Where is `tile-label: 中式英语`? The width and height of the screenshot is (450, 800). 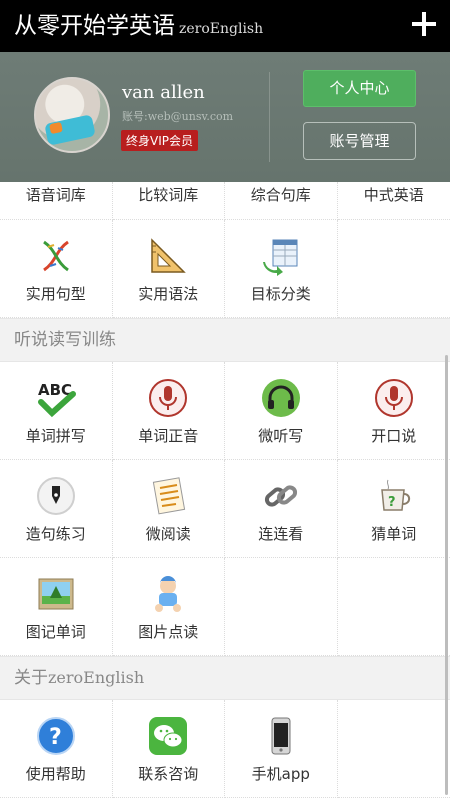
tile-label: 中式英语 is located at coordinates (393, 195).